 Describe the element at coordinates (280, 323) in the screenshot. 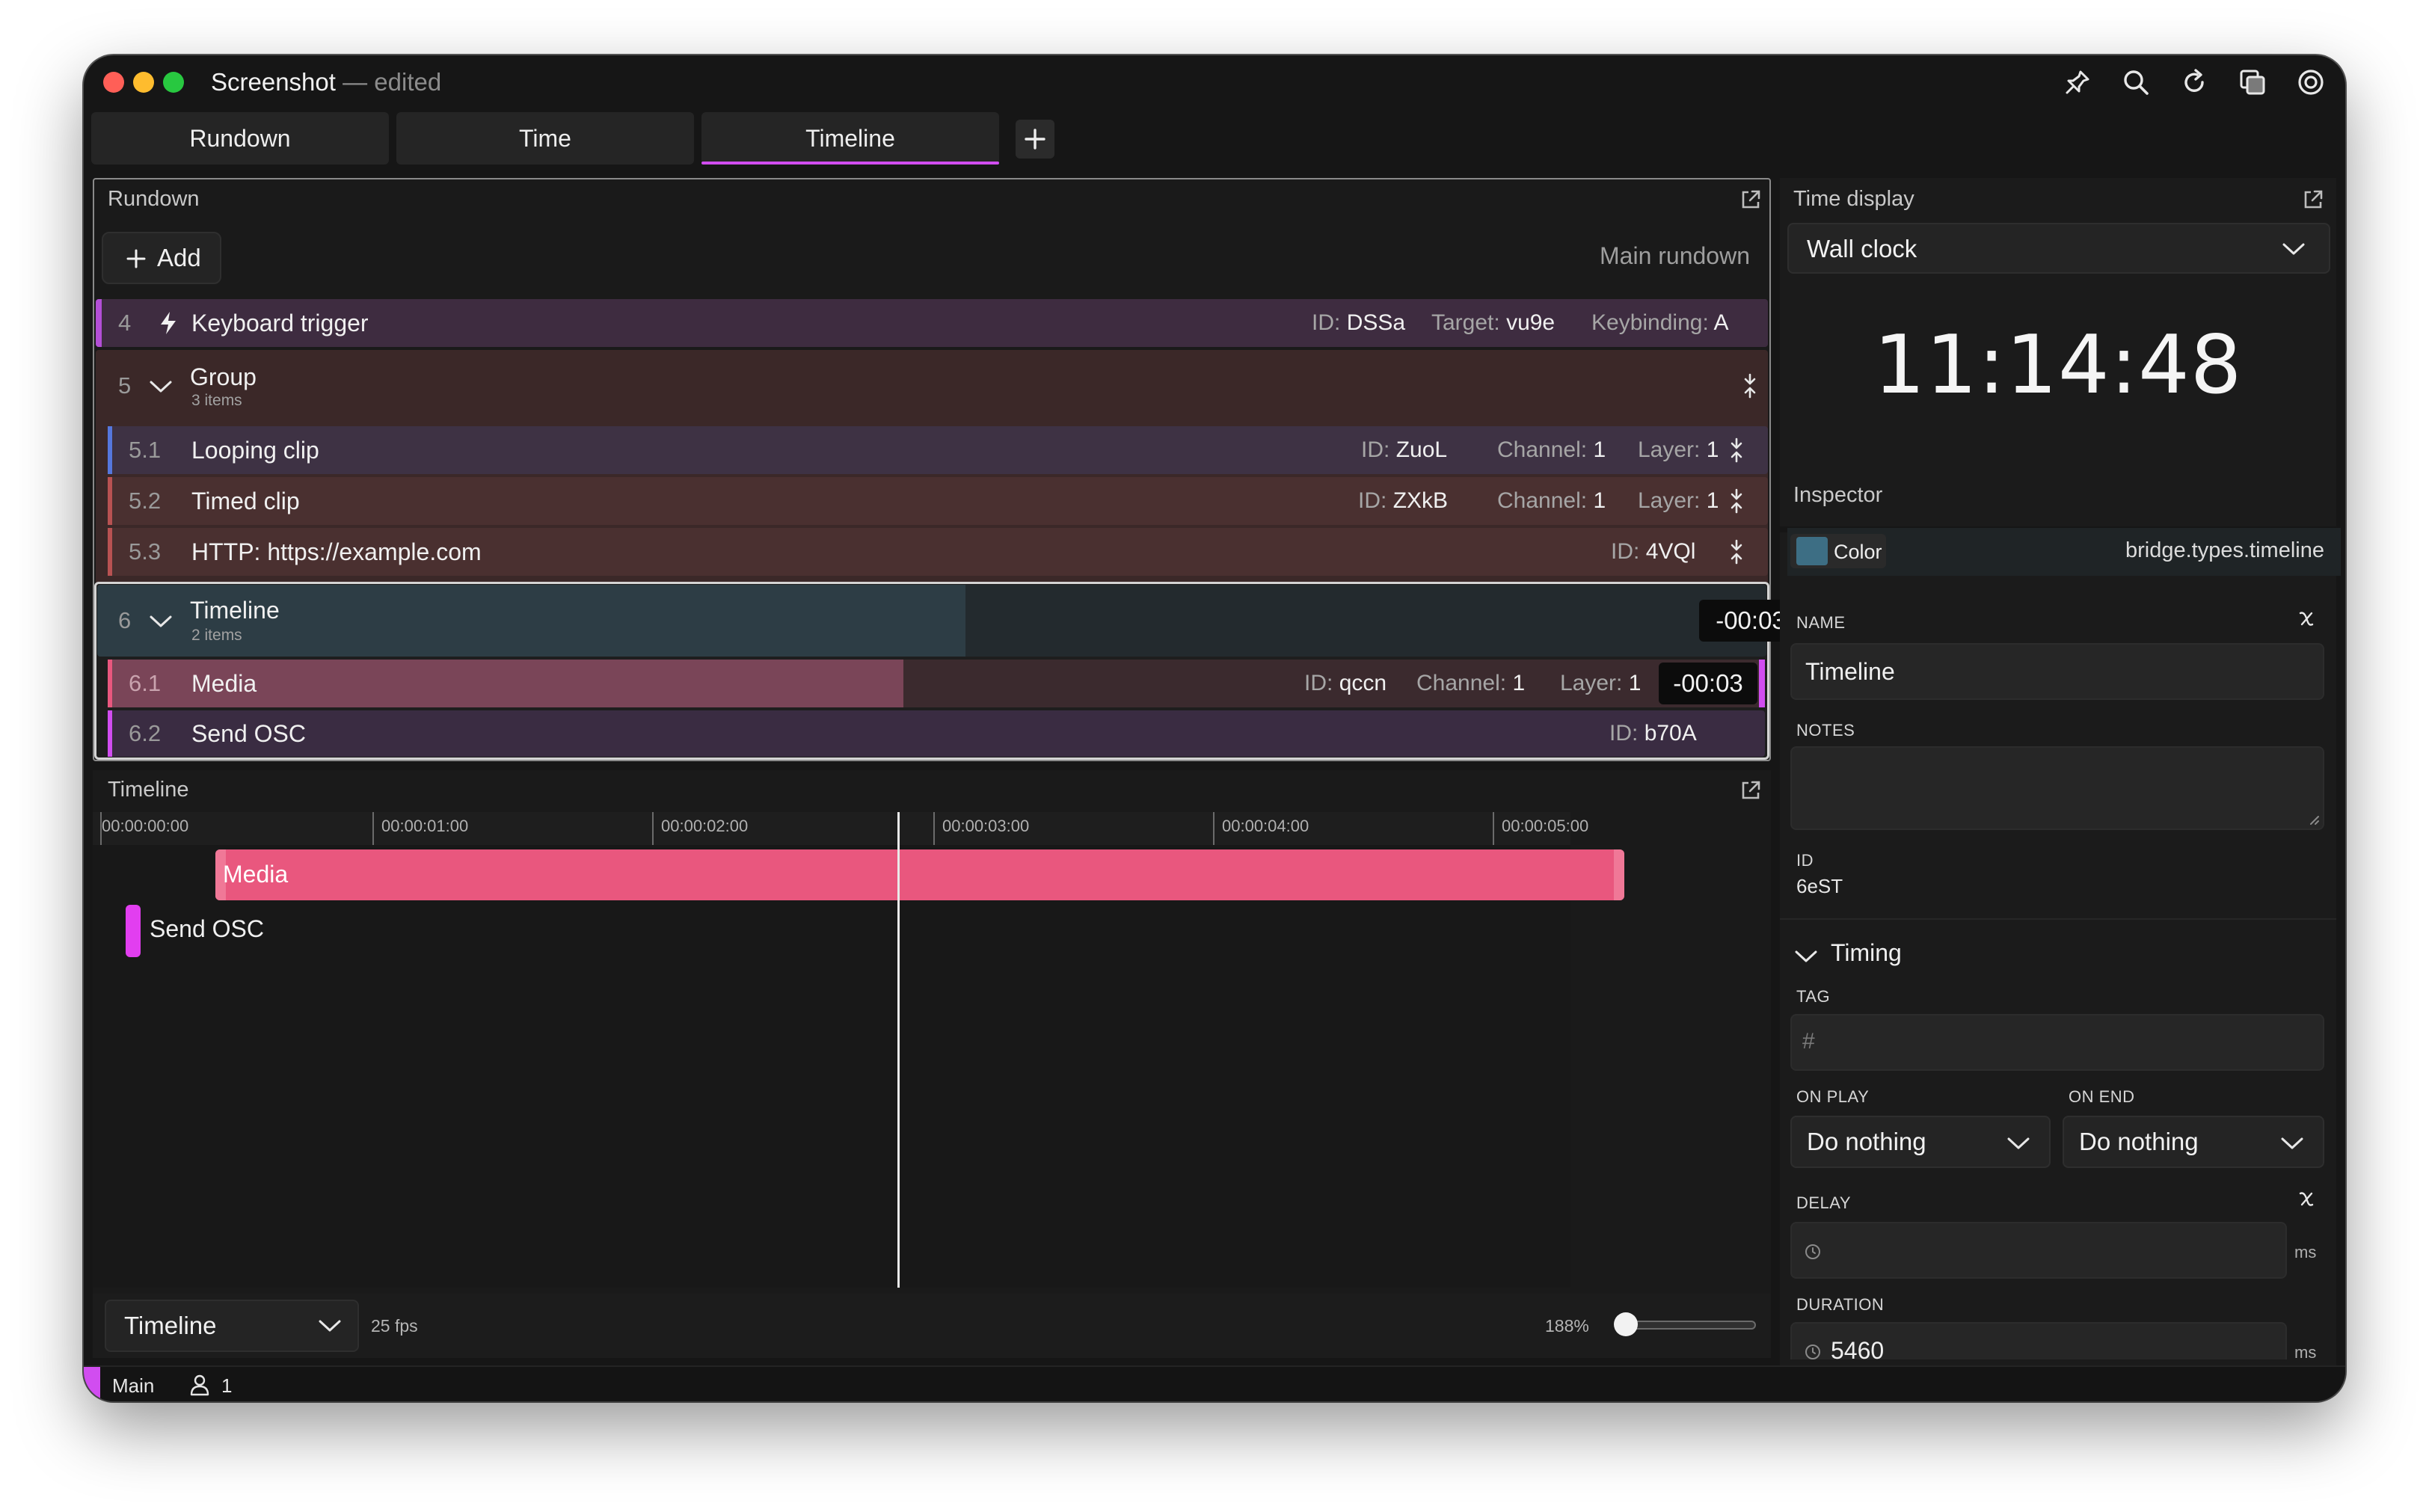

I see `item-name: Keyboard trigger` at that location.